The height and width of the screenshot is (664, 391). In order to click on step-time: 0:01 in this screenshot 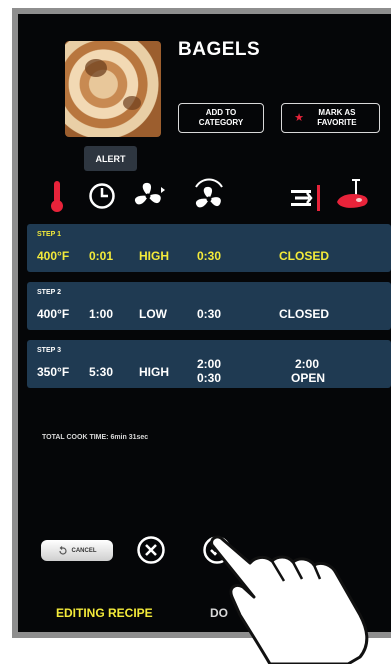, I will do `click(101, 256)`.